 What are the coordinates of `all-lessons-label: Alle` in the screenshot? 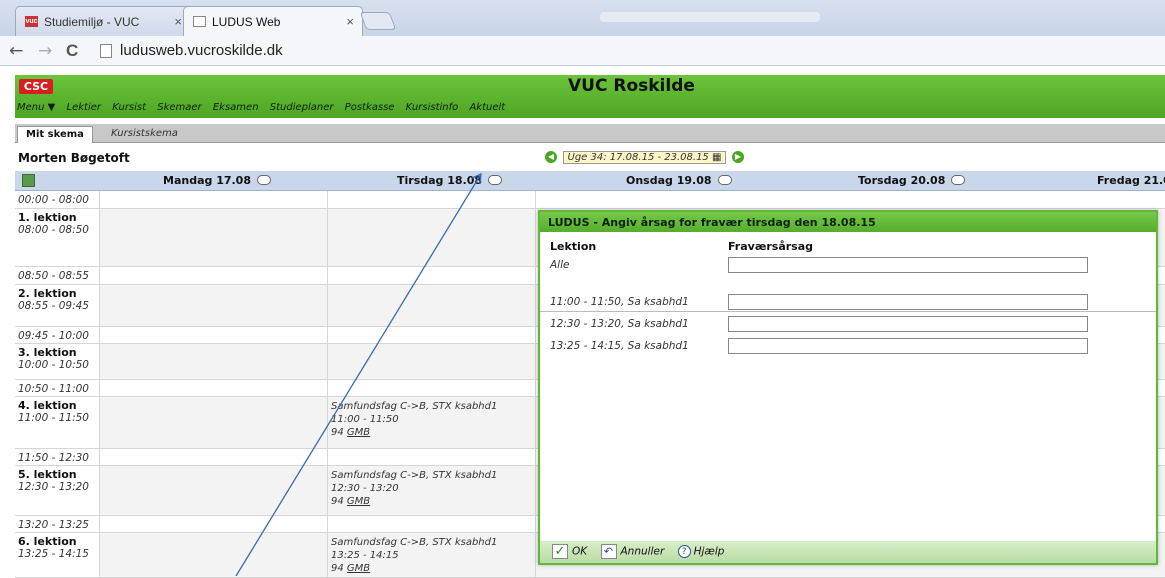 It's located at (560, 265).